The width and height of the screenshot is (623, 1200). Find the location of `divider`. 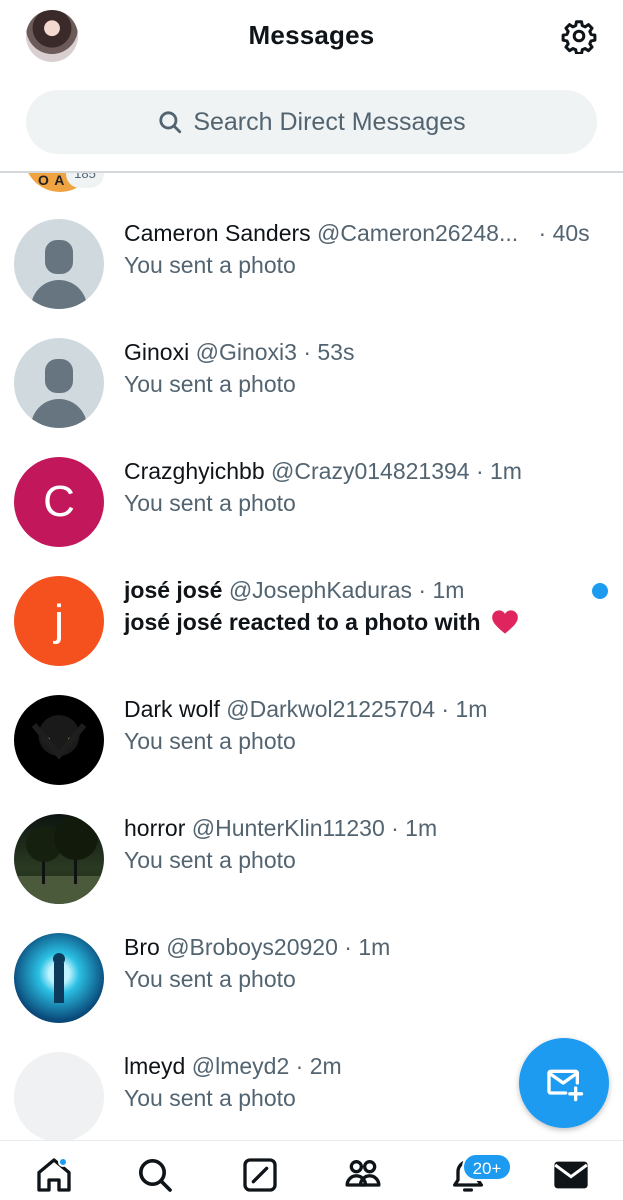

divider is located at coordinates (311, 172).